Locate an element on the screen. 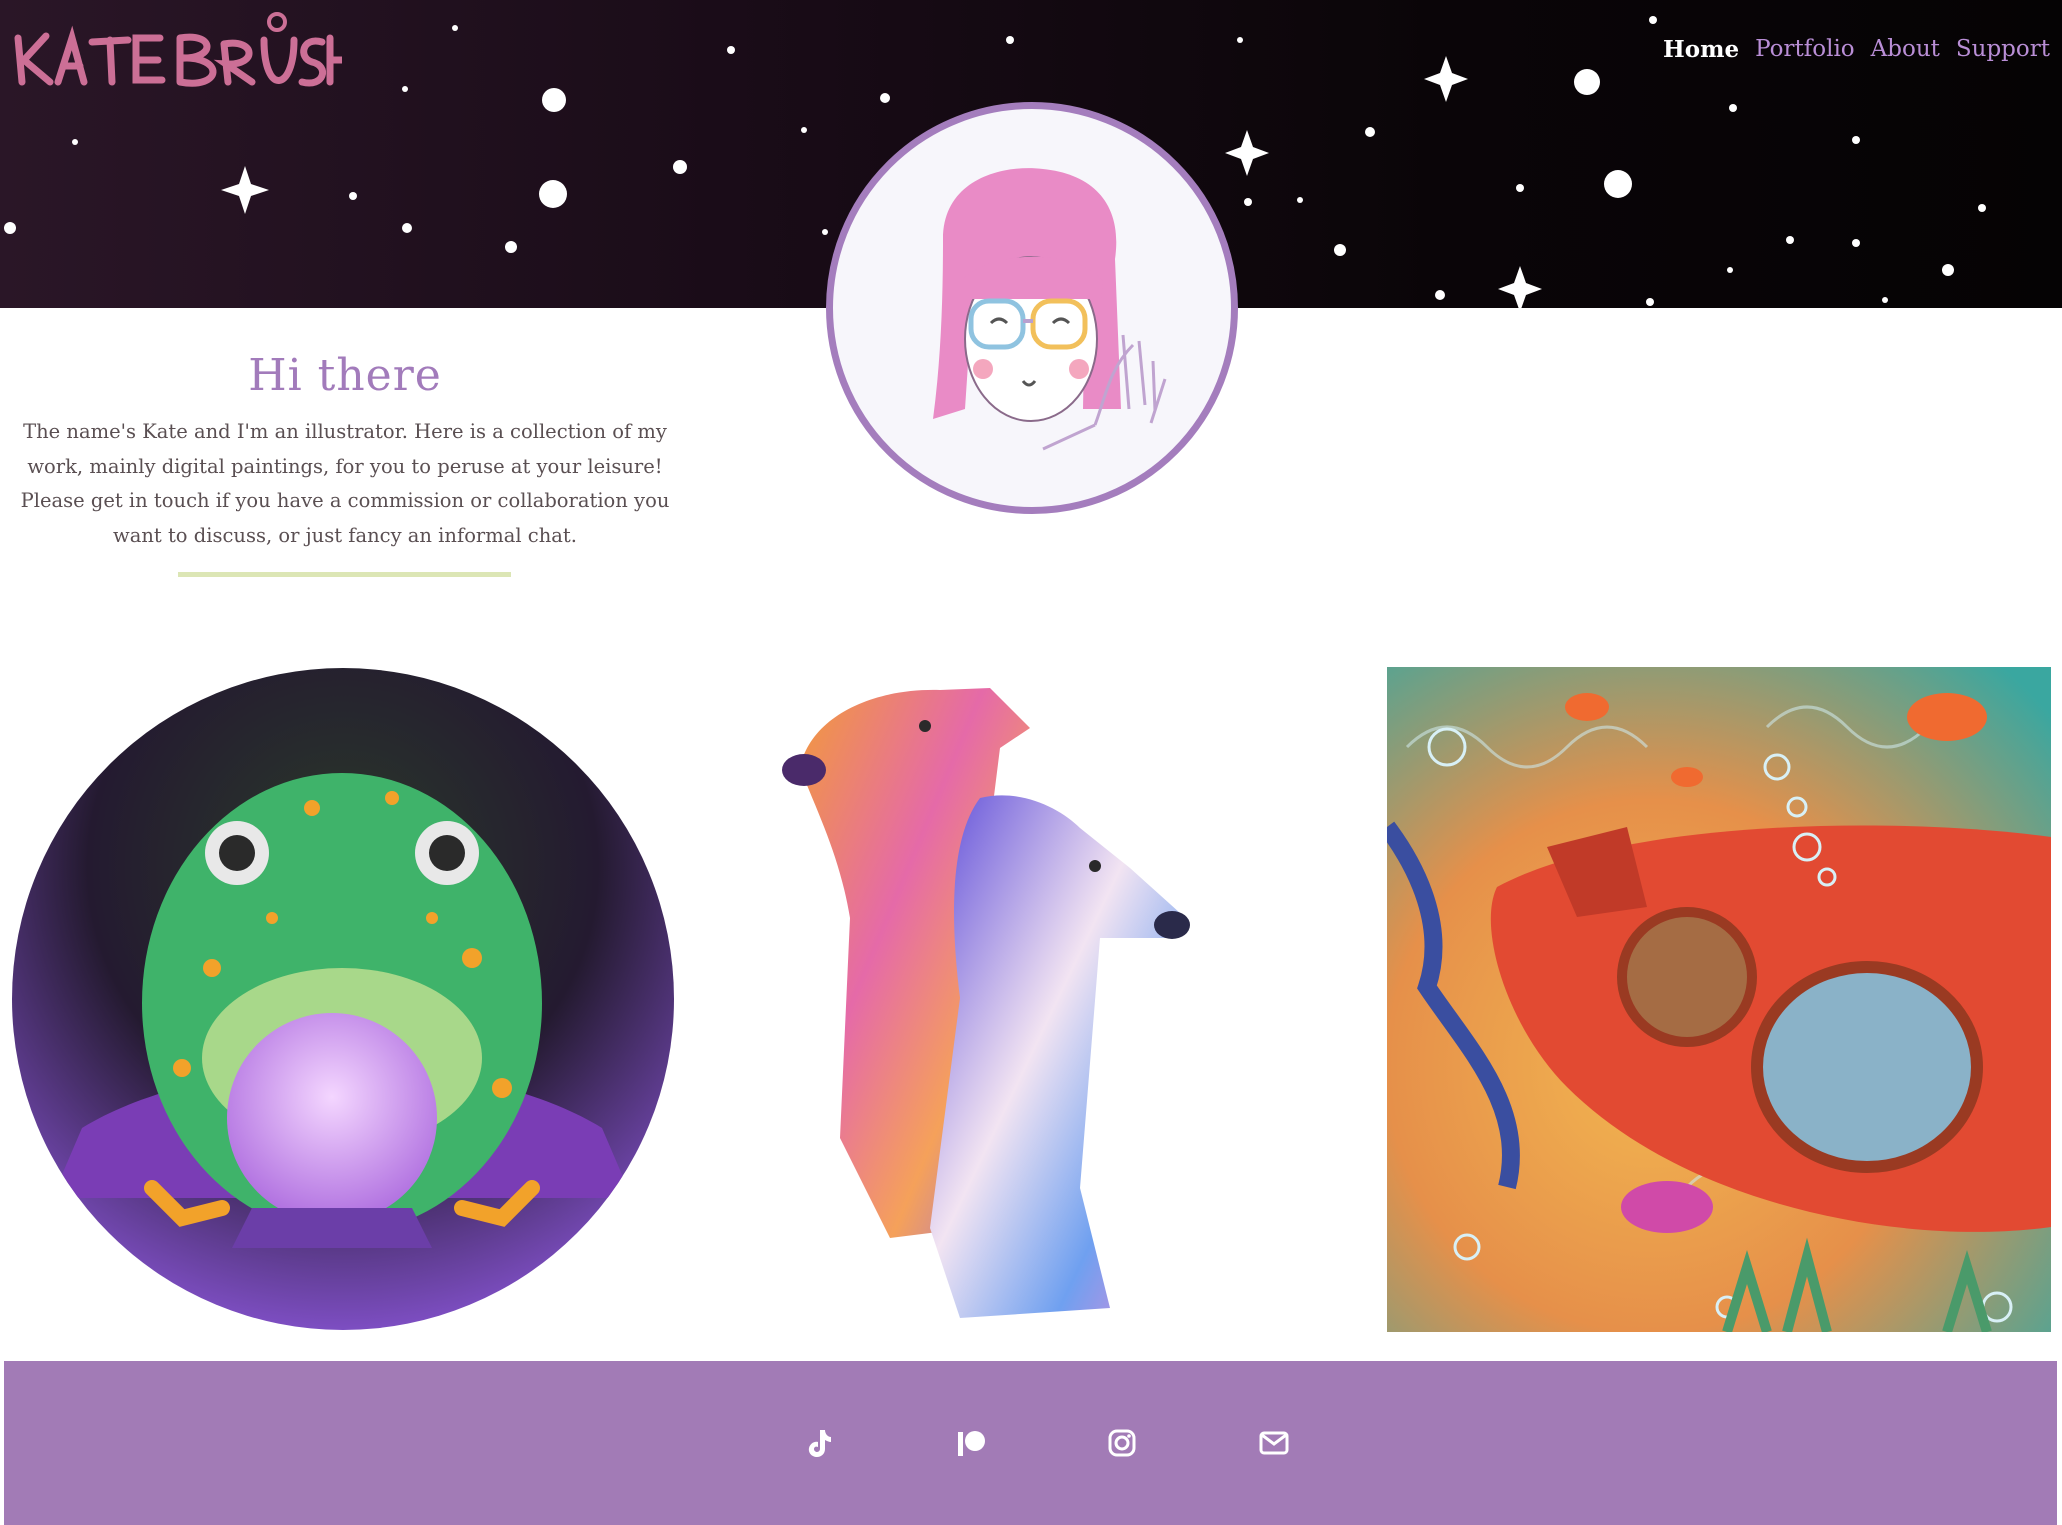  kate-brush-logo is located at coordinates (180, 49).